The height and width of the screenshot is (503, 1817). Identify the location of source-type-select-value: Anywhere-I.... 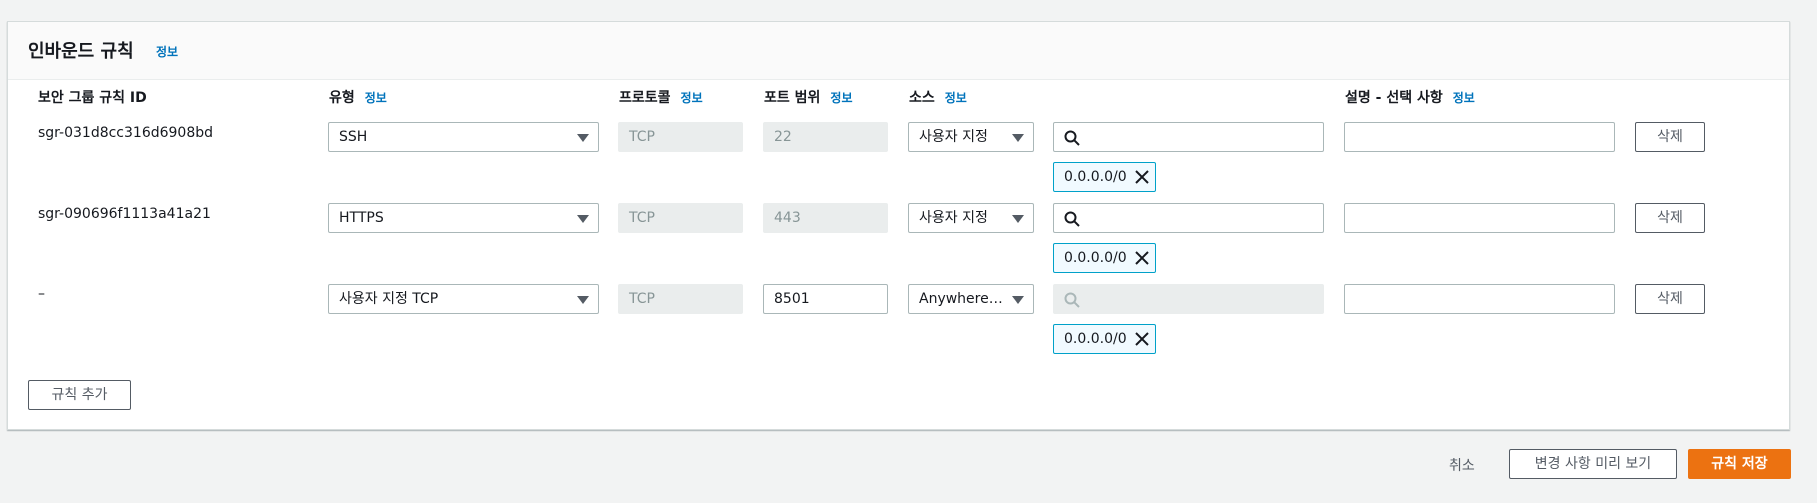
(965, 299).